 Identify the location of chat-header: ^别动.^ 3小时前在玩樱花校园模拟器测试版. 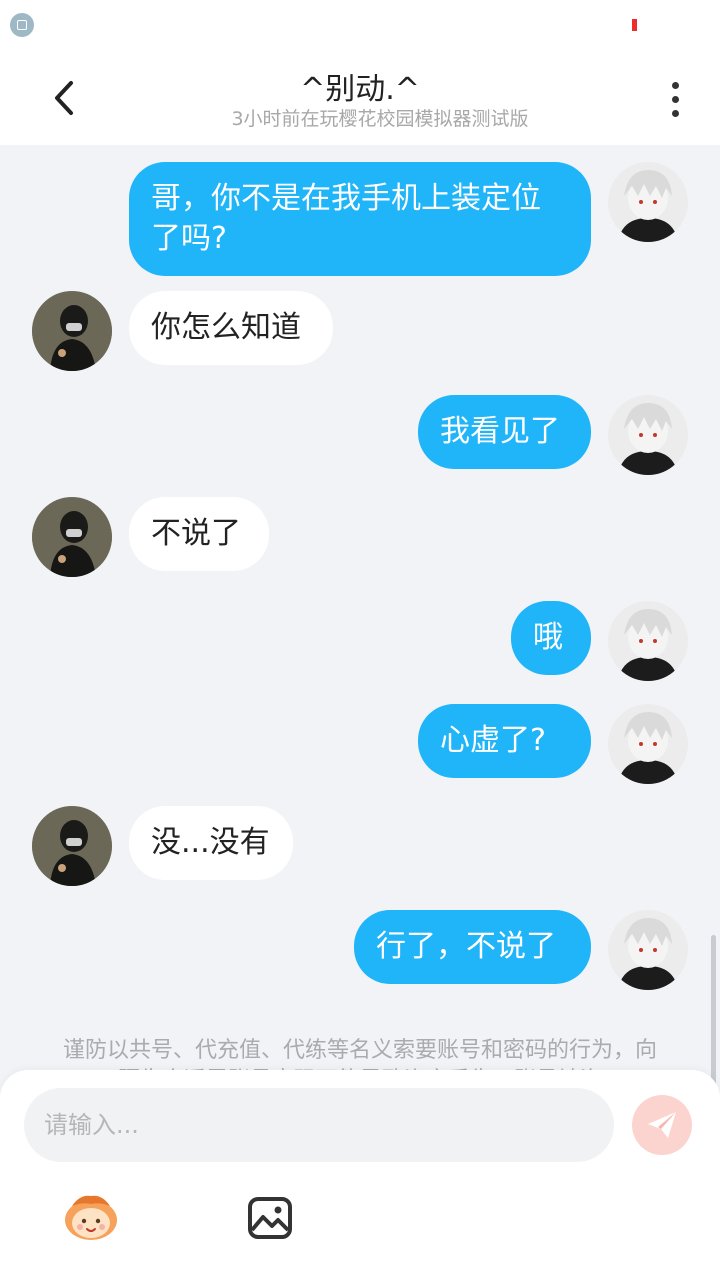
(360, 98).